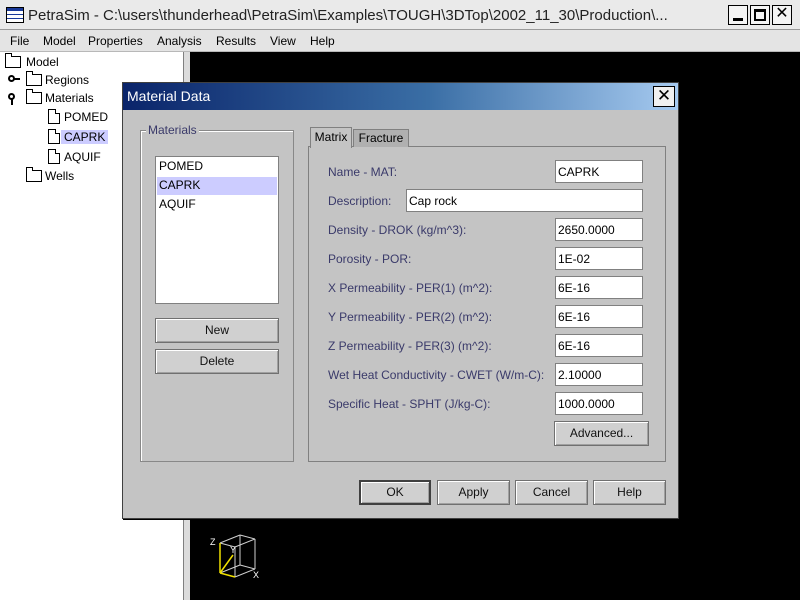 This screenshot has width=800, height=600. I want to click on z-permeability-label: Z Permeability - PER(3) (m^2):, so click(410, 346).